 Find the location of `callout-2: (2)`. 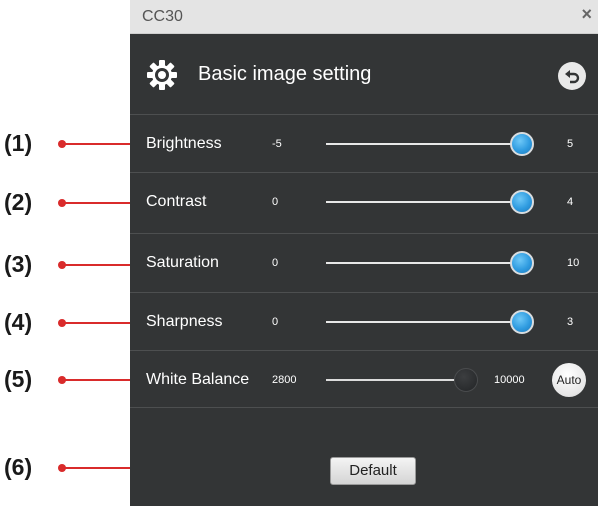

callout-2: (2) is located at coordinates (71, 203).